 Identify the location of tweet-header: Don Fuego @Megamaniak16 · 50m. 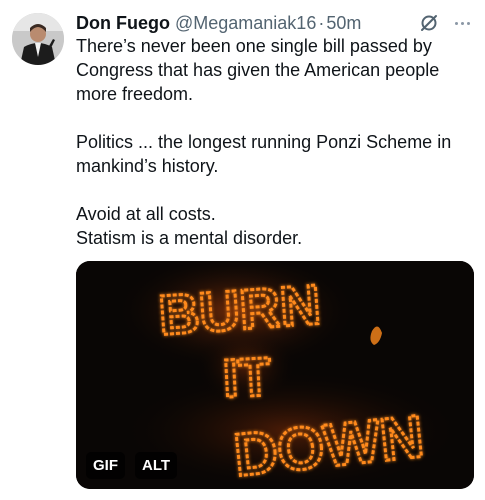
(274, 23).